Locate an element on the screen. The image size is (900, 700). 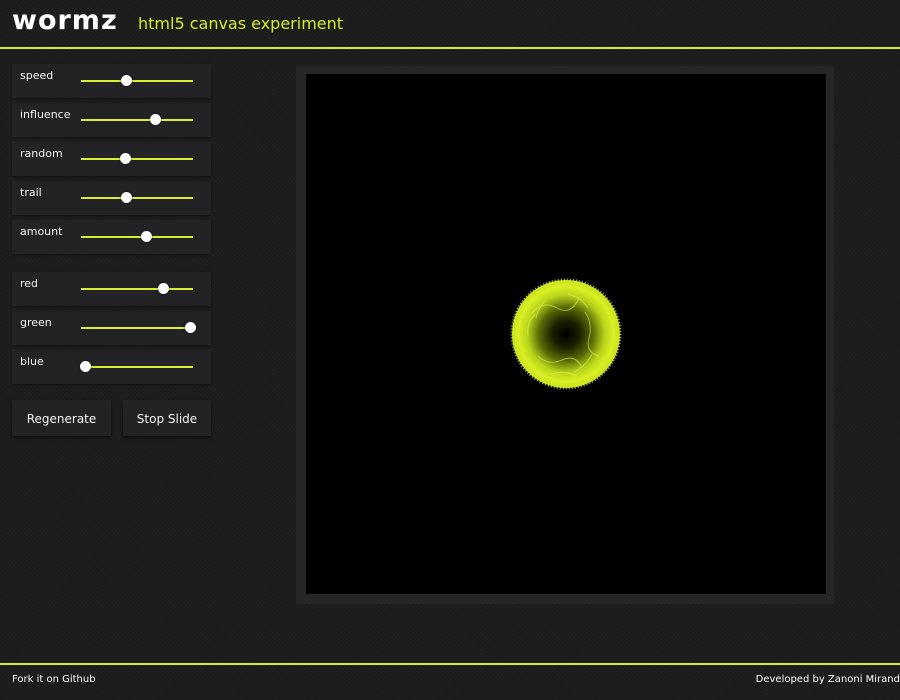
red-control: red is located at coordinates (111, 289).